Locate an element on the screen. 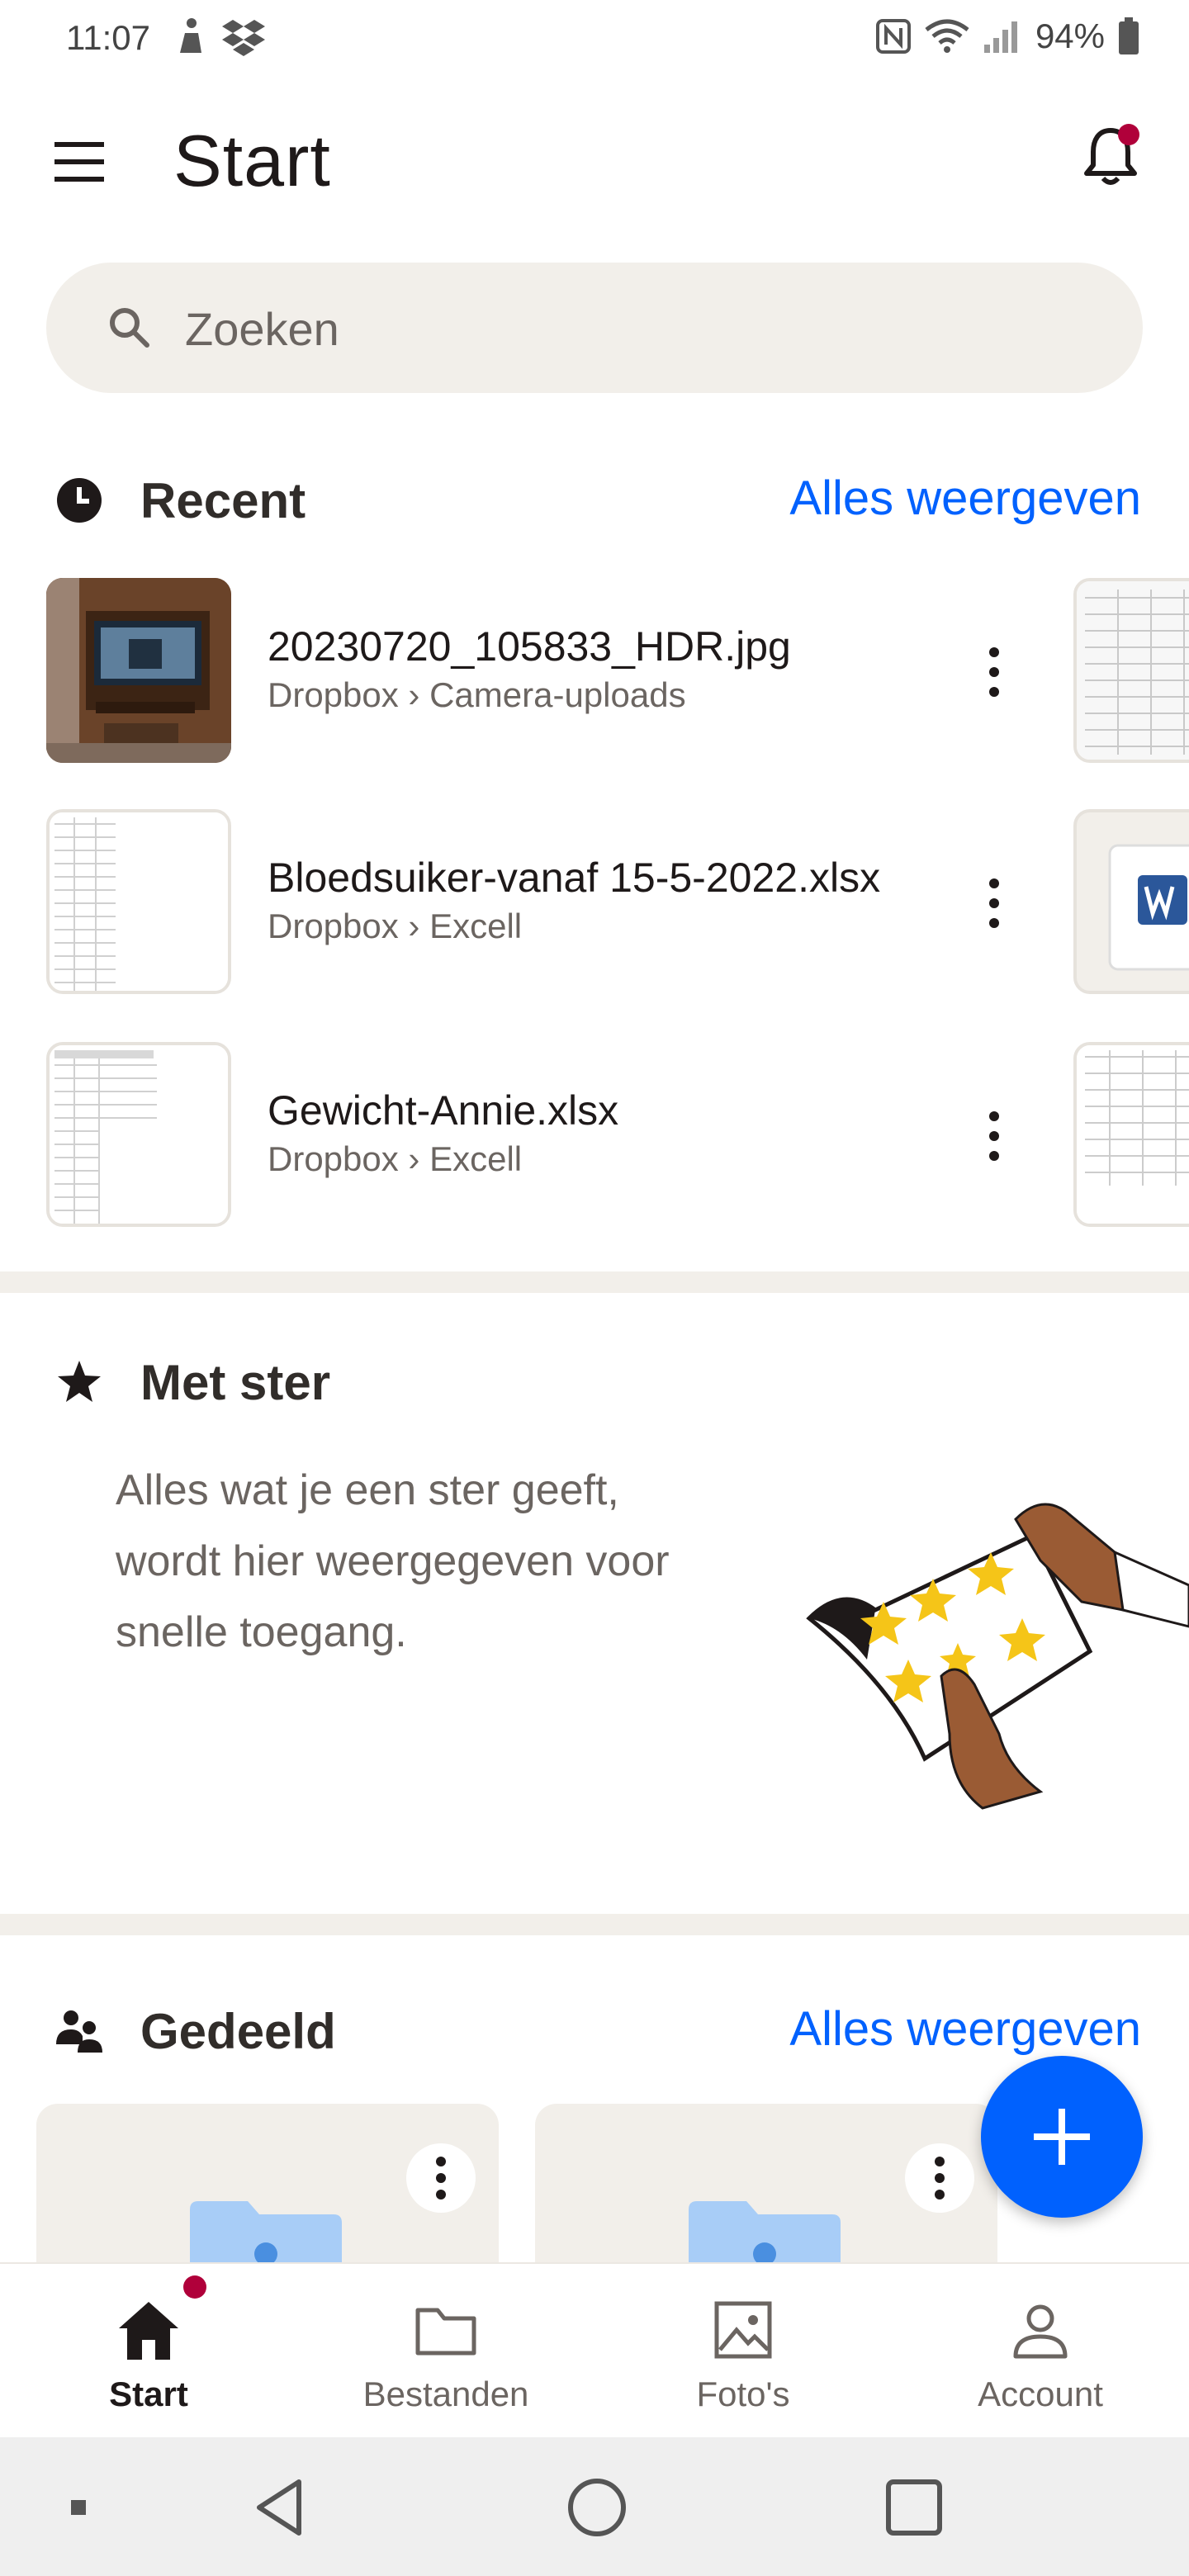 This screenshot has height=2576, width=1189. file-name: Gewicht-Annie.xlsx is located at coordinates (443, 1110).